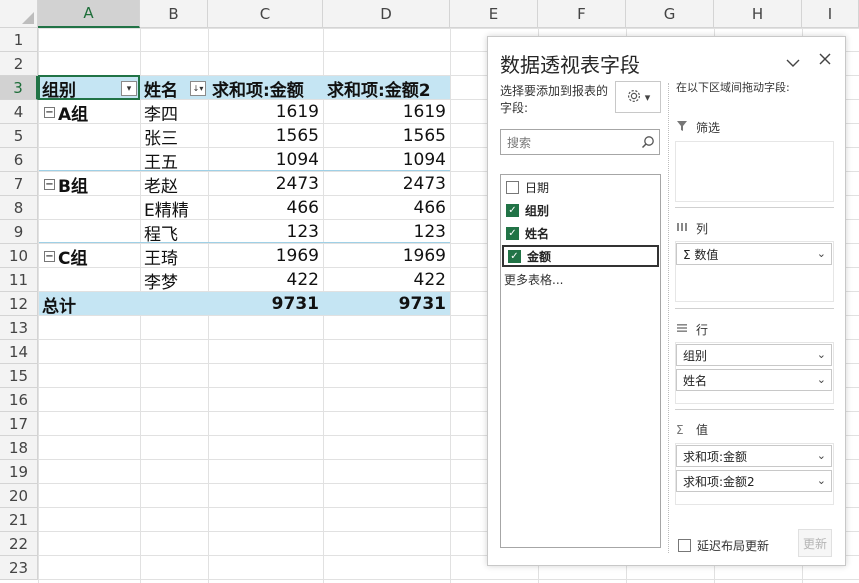 The height and width of the screenshot is (583, 859). Describe the element at coordinates (73, 114) in the screenshot. I see `group-text: A组` at that location.